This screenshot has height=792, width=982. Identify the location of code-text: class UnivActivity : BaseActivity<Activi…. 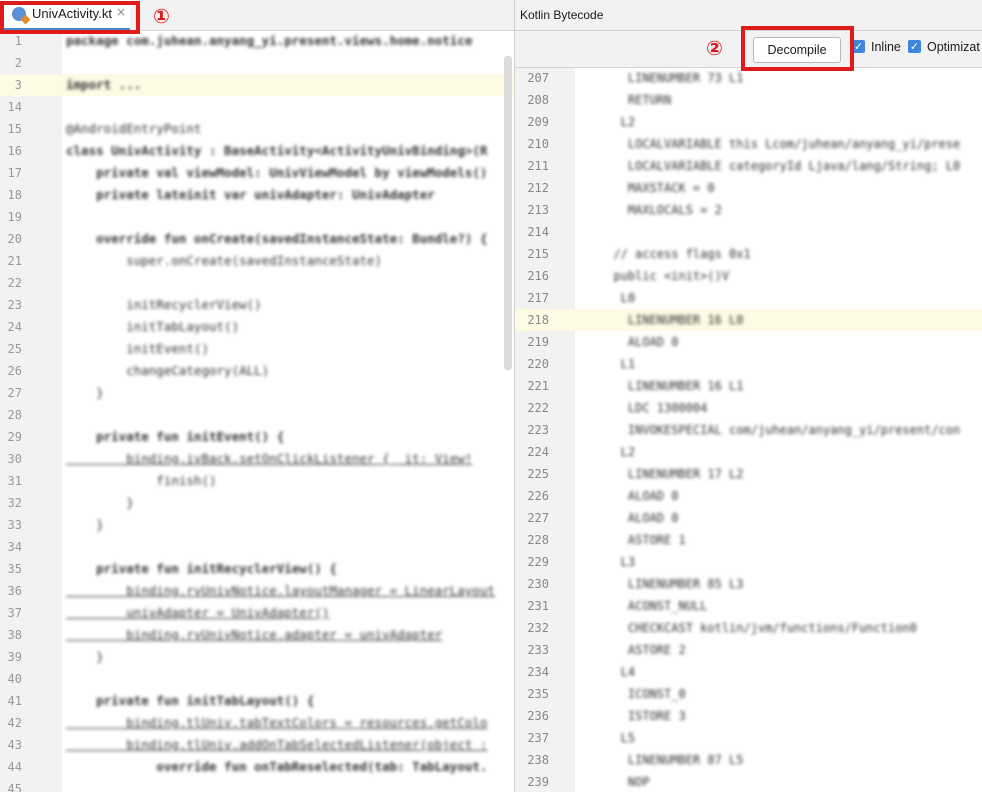
(277, 150).